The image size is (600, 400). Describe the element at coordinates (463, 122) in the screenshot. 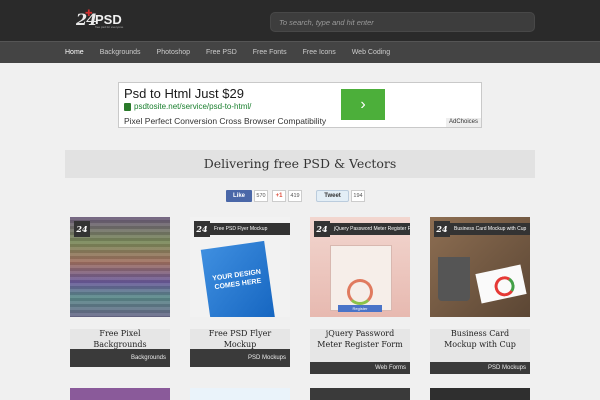

I see `adchoices-link: AdChoices` at that location.